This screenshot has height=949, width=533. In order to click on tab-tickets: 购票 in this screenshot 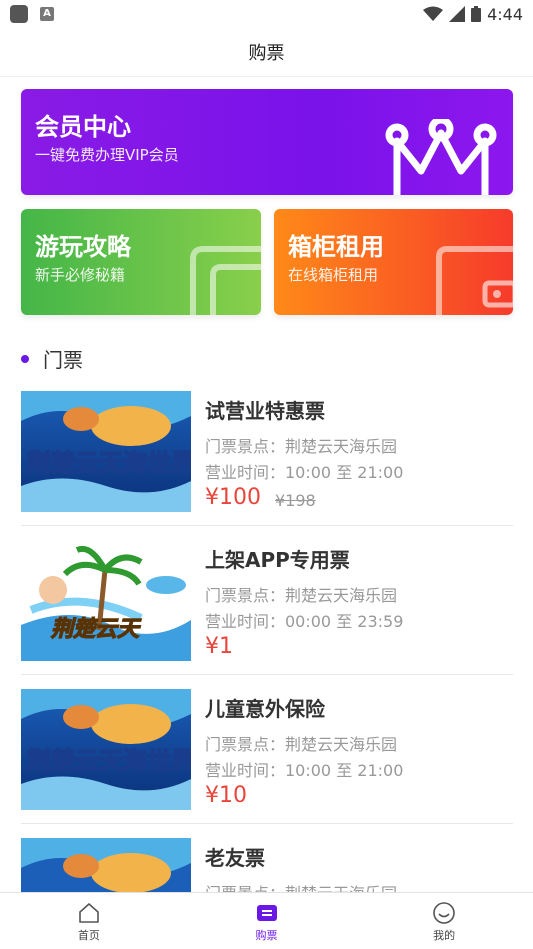, I will do `click(267, 921)`.